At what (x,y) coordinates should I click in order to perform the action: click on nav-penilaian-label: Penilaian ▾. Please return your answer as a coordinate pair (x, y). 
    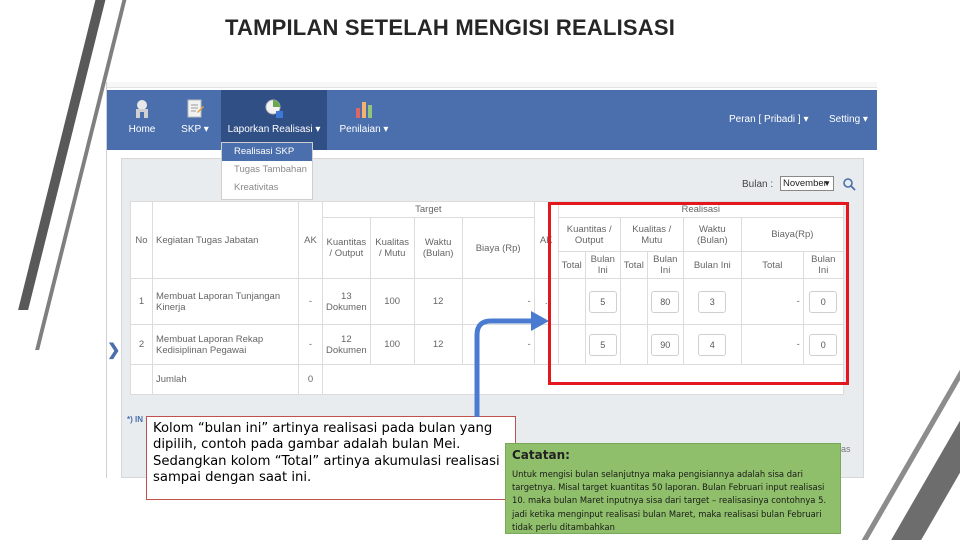
    Looking at the image, I should click on (364, 129).